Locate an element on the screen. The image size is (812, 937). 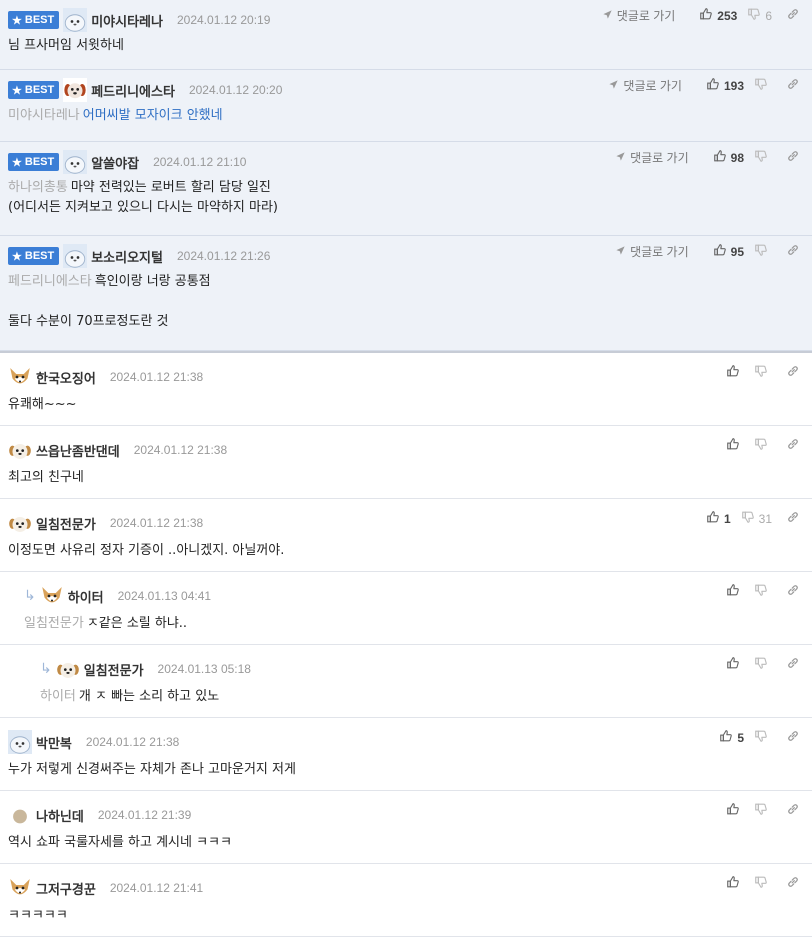
downvote-button: 31 is located at coordinates (756, 518).